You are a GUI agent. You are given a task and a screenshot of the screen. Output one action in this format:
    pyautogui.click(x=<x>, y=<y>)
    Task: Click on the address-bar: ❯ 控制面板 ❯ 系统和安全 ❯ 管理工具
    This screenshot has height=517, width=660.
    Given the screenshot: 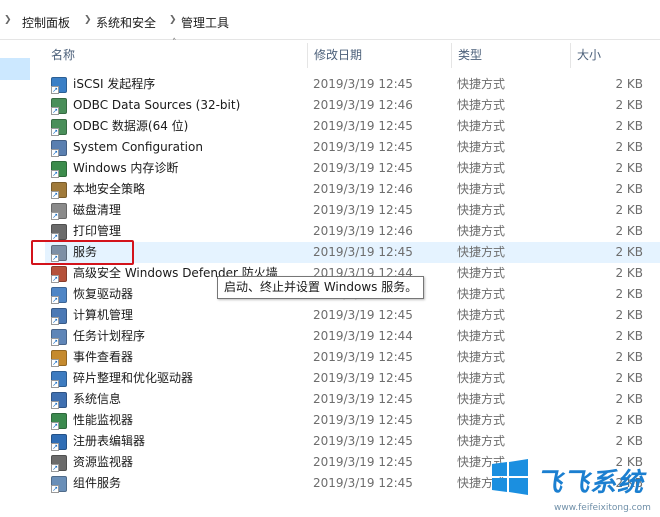 What is the action you would take?
    pyautogui.click(x=330, y=20)
    